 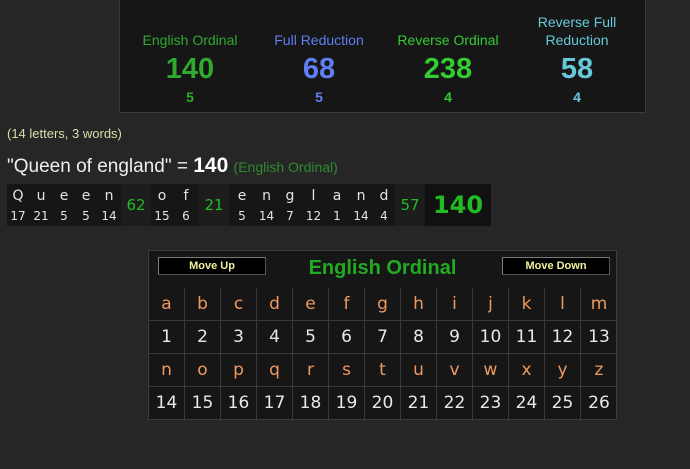 I want to click on chart-value-cell: 23, so click(x=491, y=403).